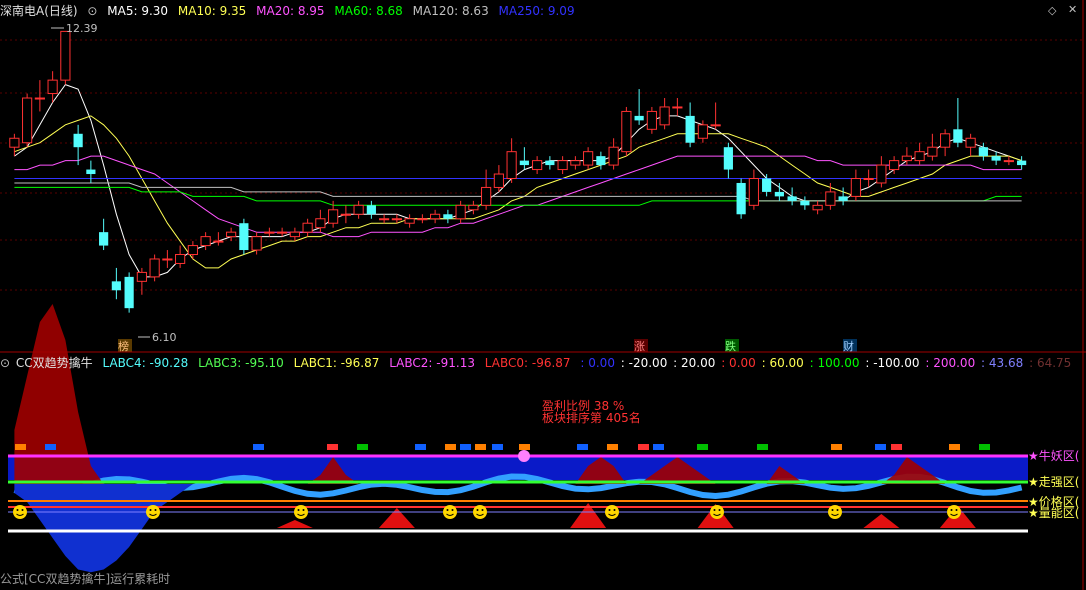 Image resolution: width=1086 pixels, height=590 pixels. Describe the element at coordinates (123, 346) in the screenshot. I see `marker-bang: 榜` at that location.